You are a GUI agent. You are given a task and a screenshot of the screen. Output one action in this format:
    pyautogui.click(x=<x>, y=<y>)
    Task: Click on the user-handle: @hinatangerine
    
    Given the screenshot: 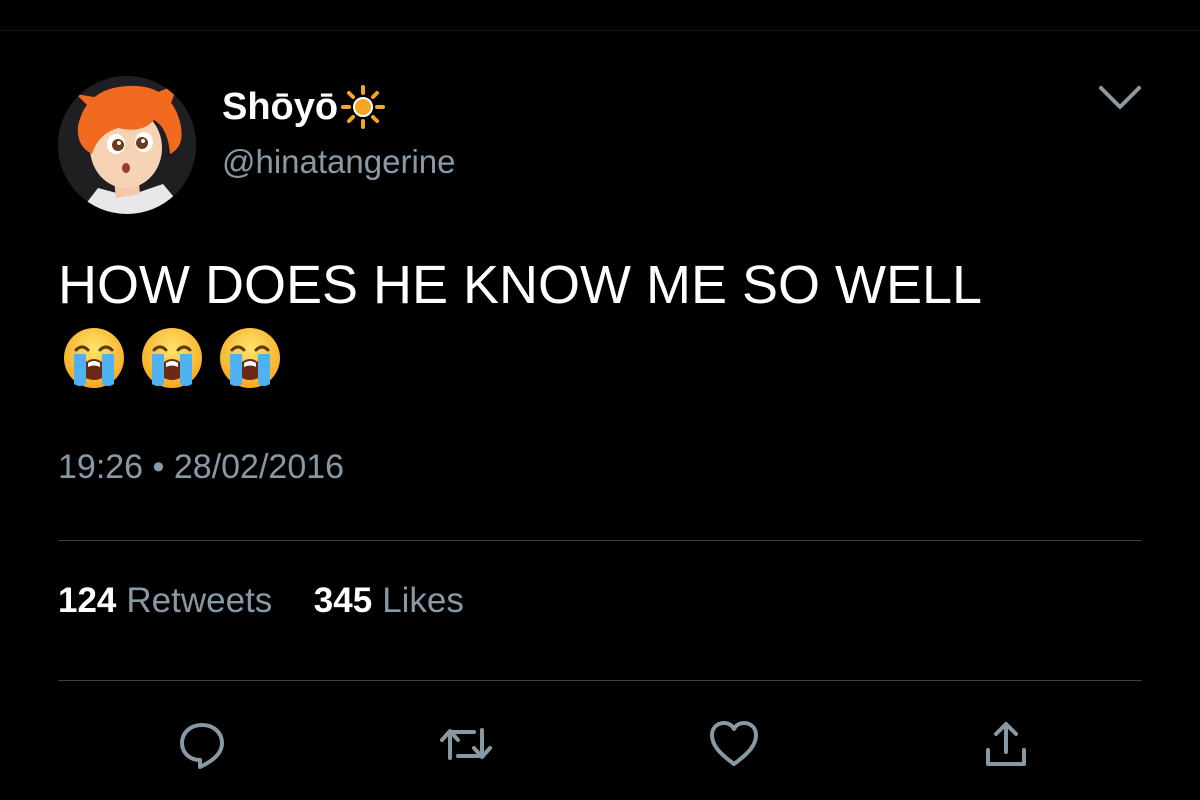 What is the action you would take?
    pyautogui.click(x=339, y=162)
    